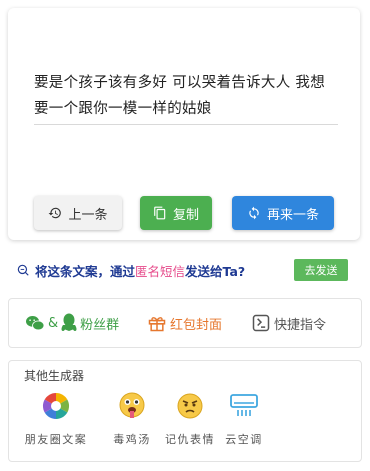 The height and width of the screenshot is (471, 370). Describe the element at coordinates (85, 271) in the screenshot. I see `send-prefix: 将这条文案，通过` at that location.